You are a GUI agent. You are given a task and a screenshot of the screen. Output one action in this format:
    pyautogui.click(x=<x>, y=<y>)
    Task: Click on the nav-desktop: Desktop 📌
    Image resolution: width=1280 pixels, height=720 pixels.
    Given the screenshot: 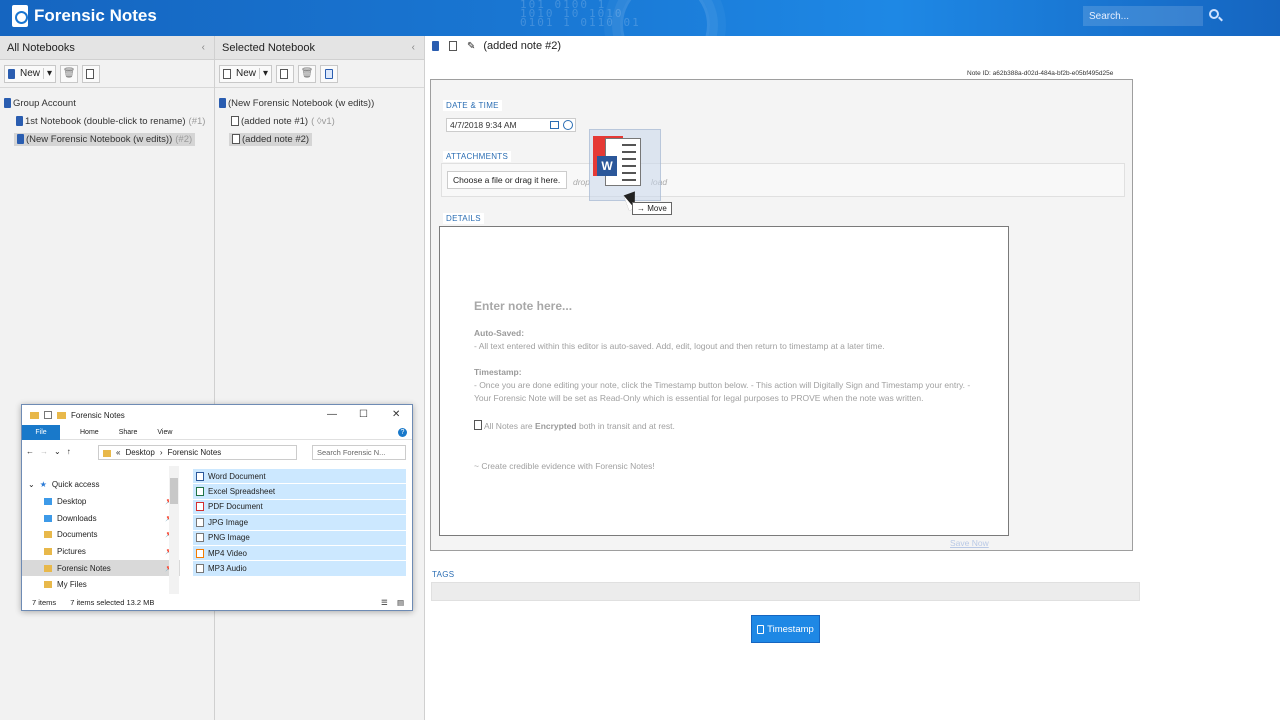 What is the action you would take?
    pyautogui.click(x=101, y=501)
    